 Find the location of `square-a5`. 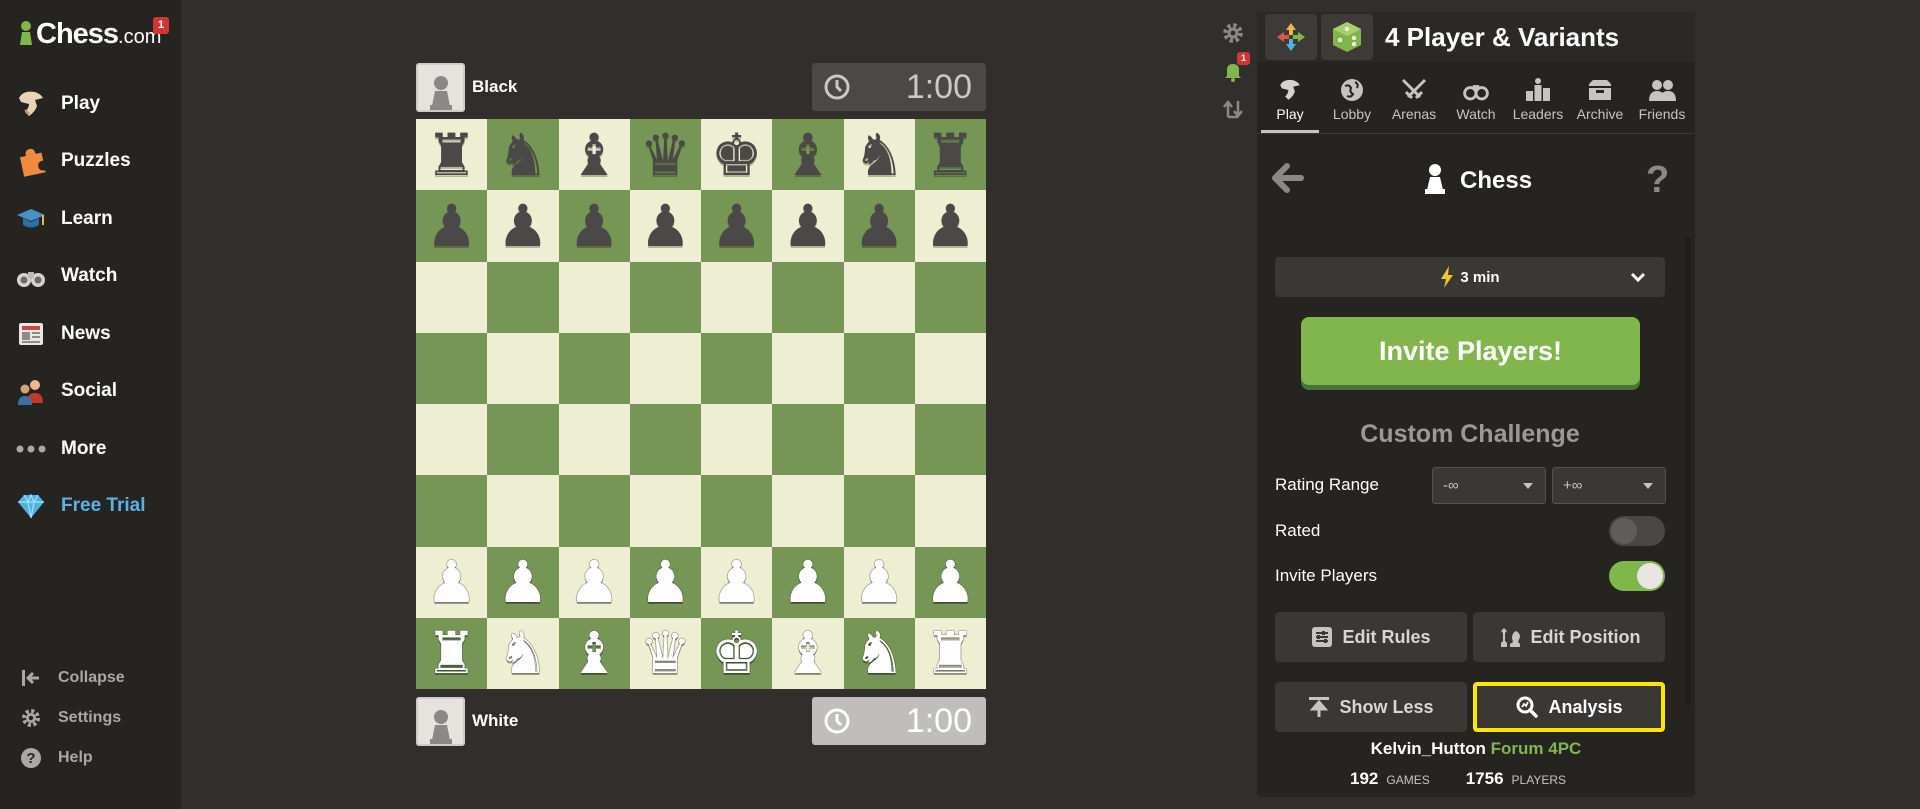

square-a5 is located at coordinates (452, 368).